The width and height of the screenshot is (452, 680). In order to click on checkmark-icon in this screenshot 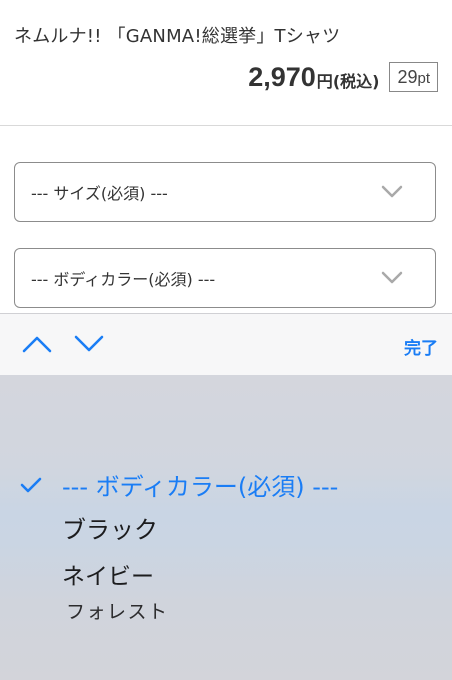, I will do `click(31, 485)`.